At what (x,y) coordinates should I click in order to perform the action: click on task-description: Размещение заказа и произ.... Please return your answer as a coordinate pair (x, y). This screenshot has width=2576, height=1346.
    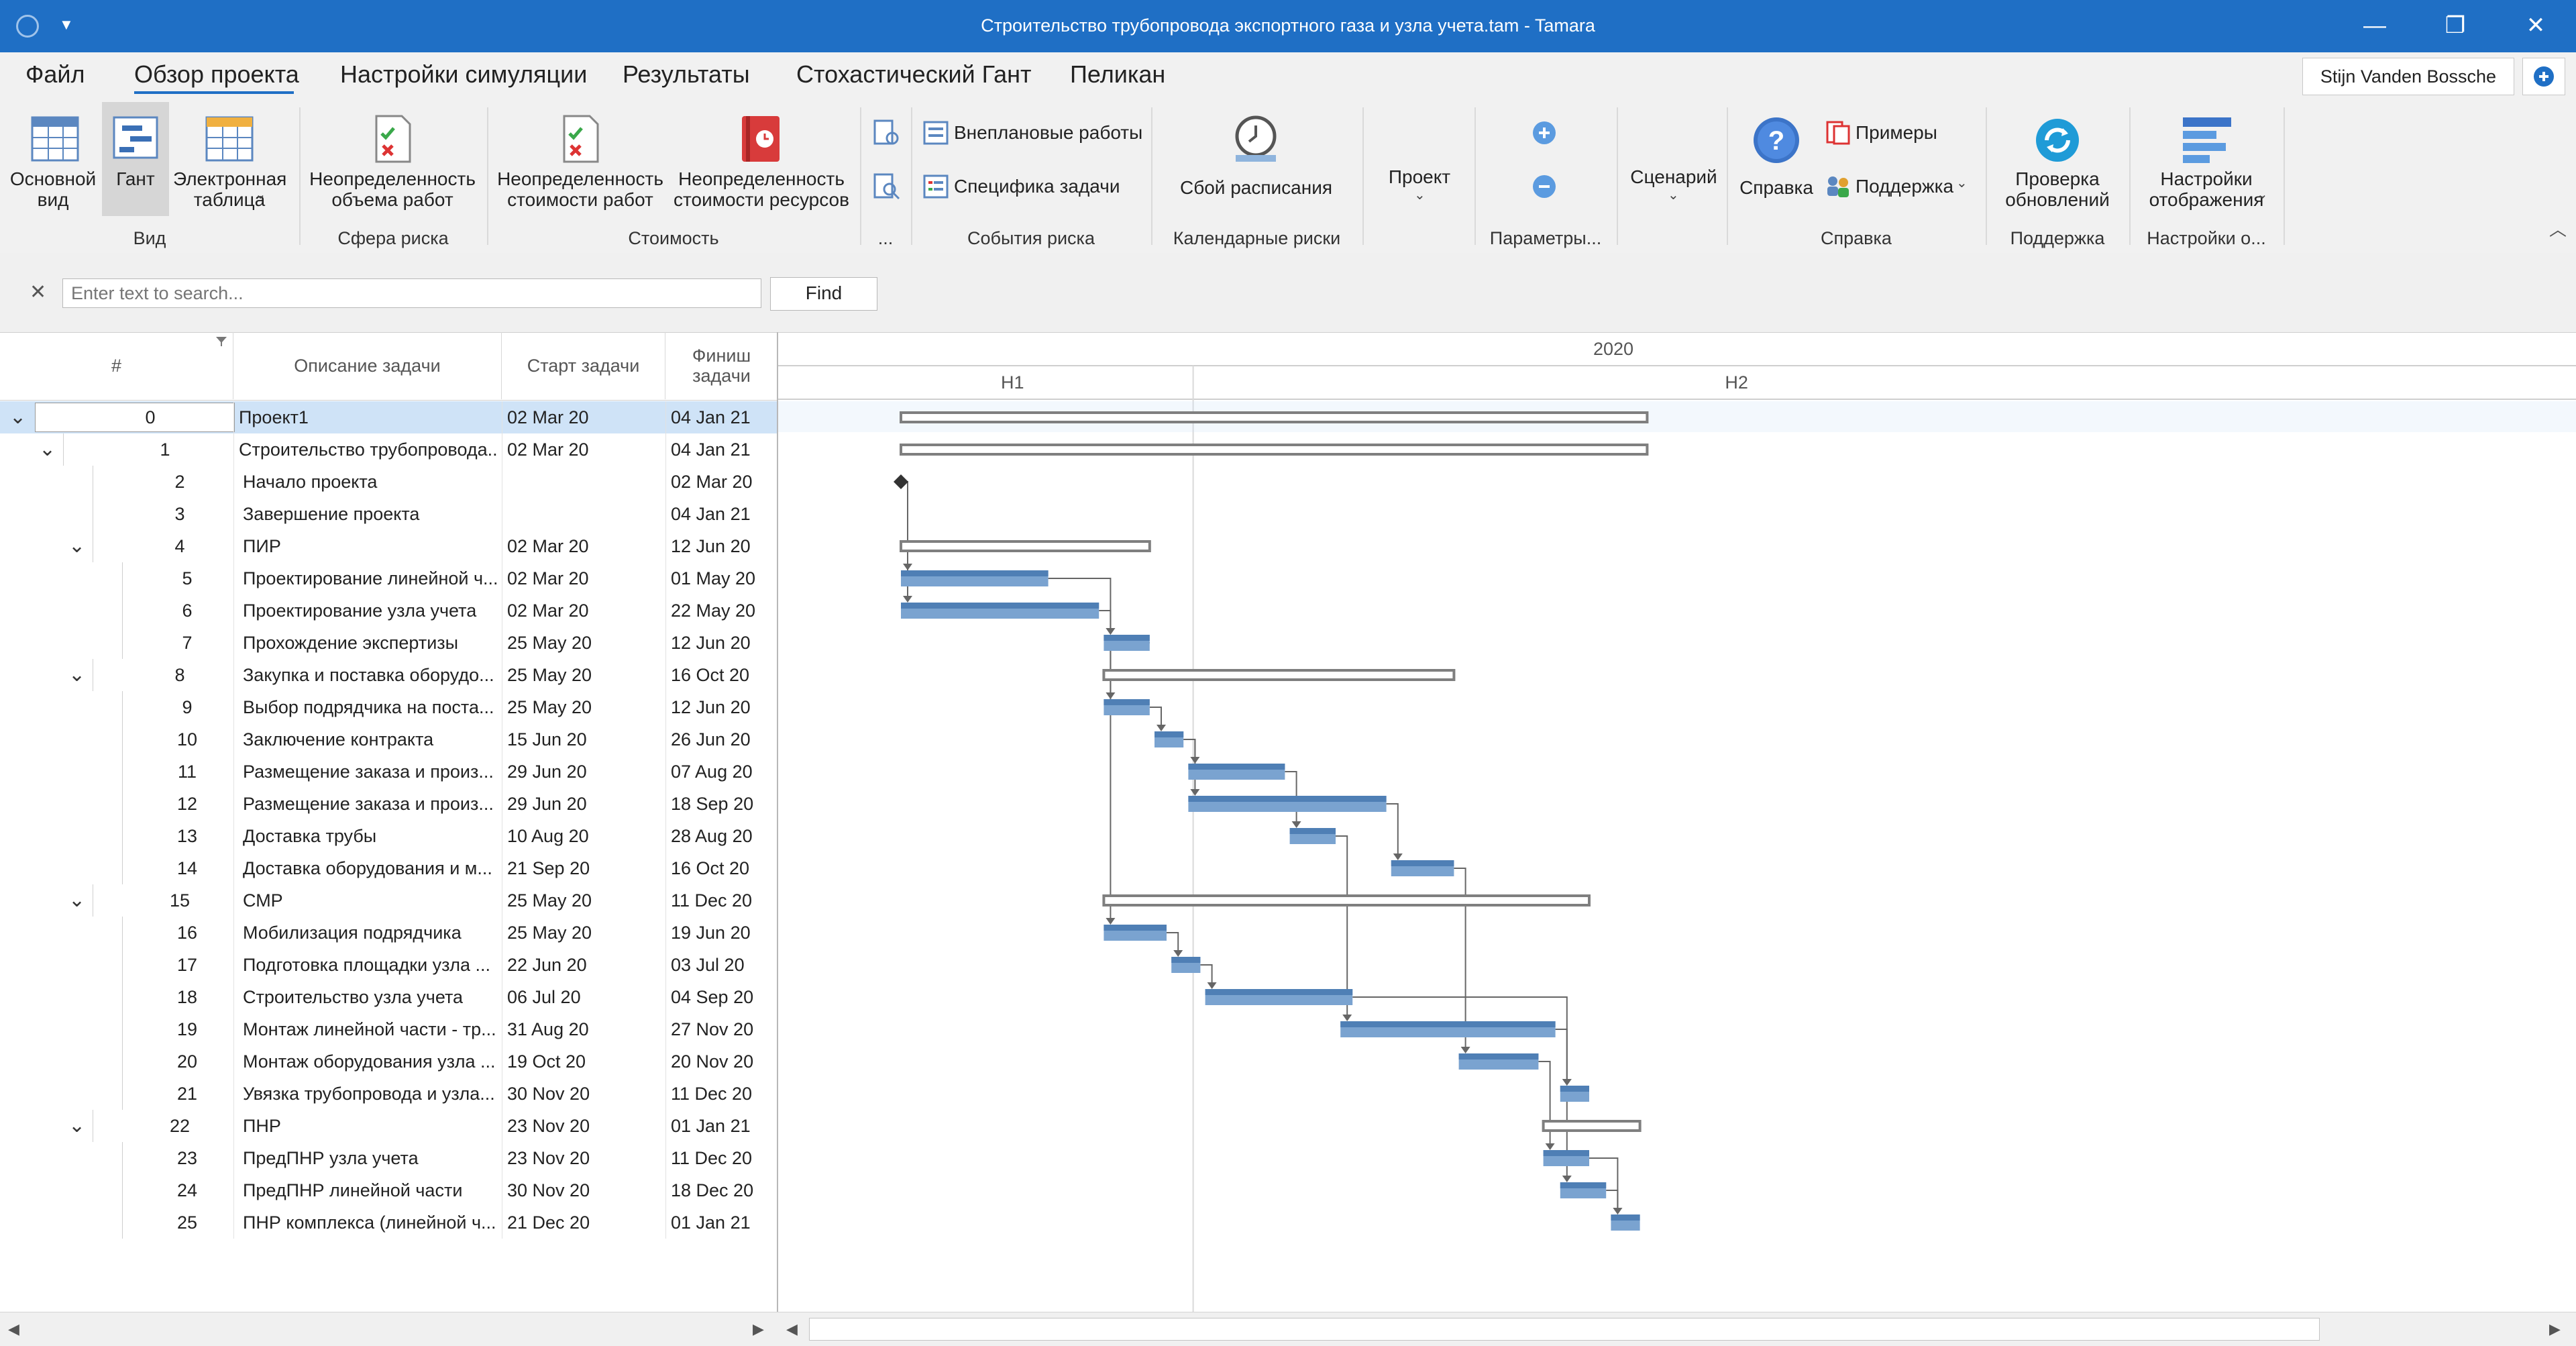
    Looking at the image, I should click on (371, 772).